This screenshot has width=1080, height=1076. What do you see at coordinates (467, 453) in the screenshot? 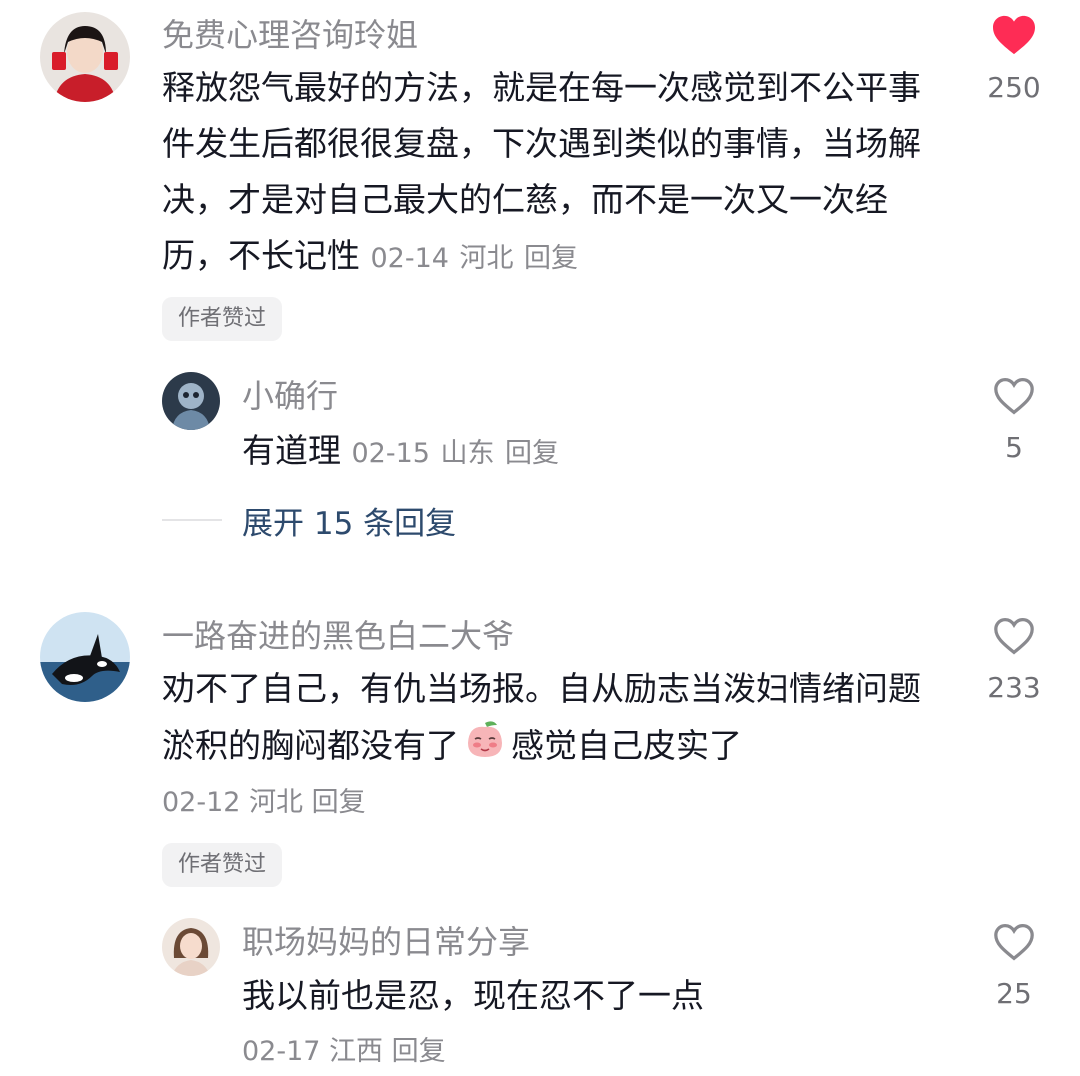
I see `comment-location: 山东` at bounding box center [467, 453].